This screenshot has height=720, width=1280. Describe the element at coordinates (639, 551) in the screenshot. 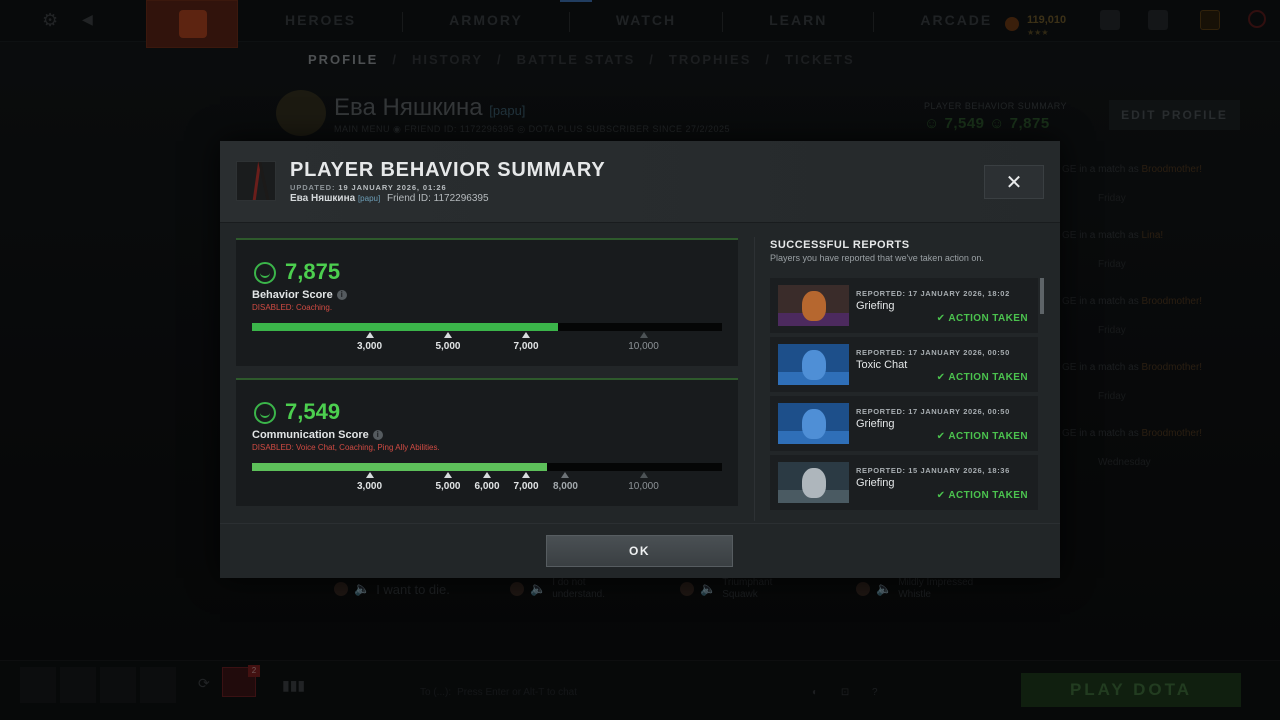

I see `ok-button: OK` at that location.